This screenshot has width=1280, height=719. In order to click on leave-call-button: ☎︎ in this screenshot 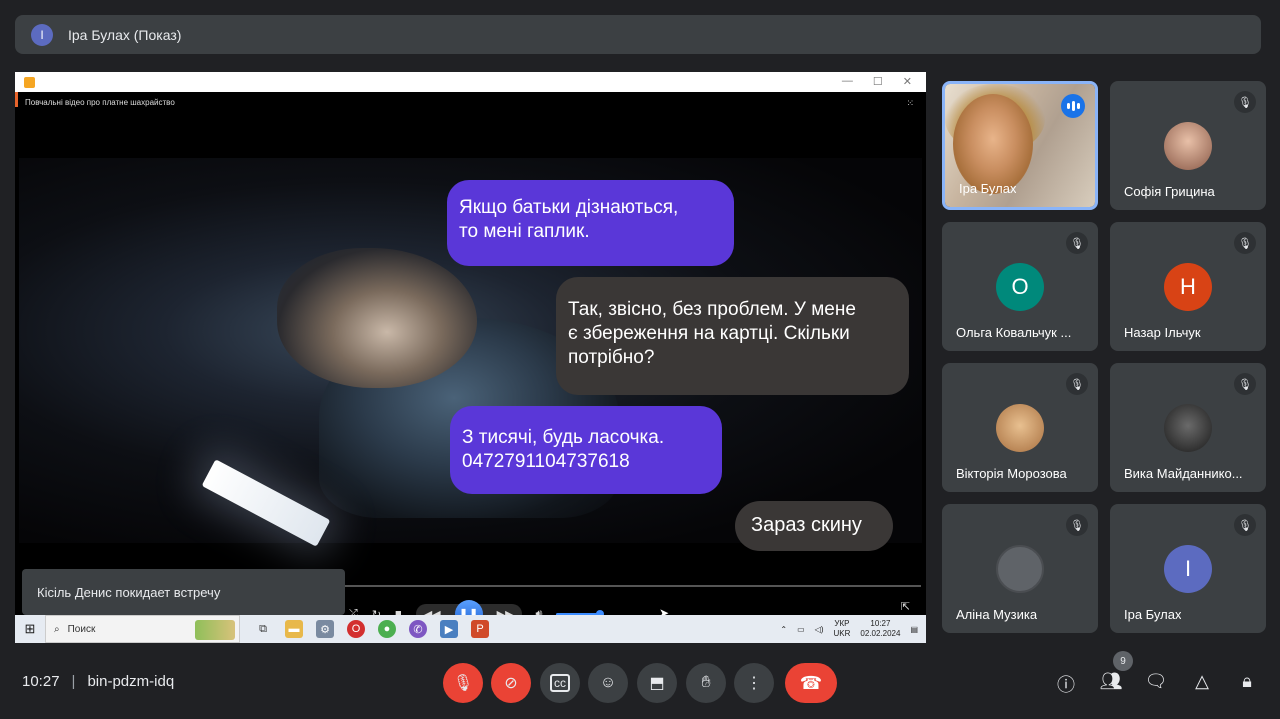, I will do `click(811, 683)`.